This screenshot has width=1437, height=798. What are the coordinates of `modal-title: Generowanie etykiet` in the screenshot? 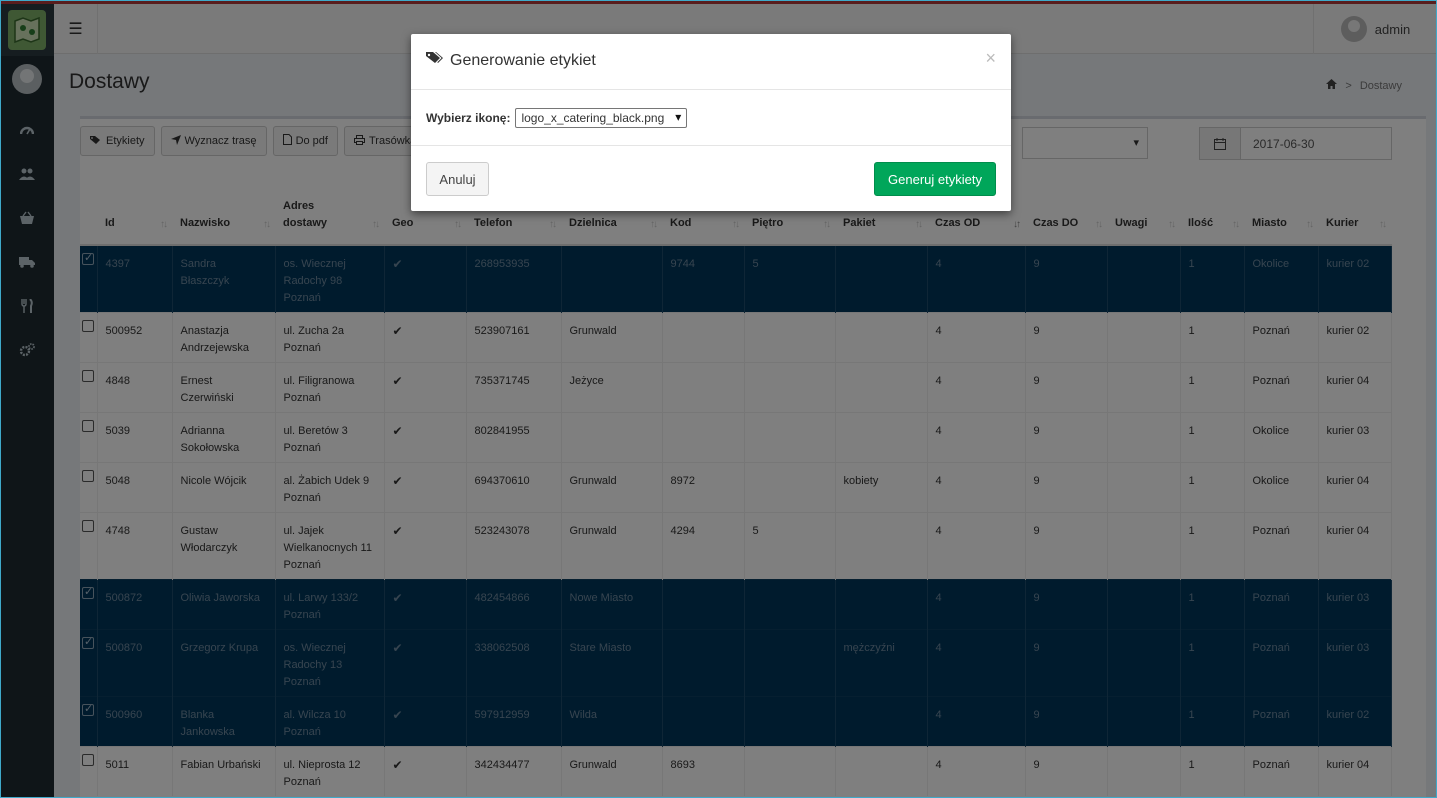 It's located at (511, 60).